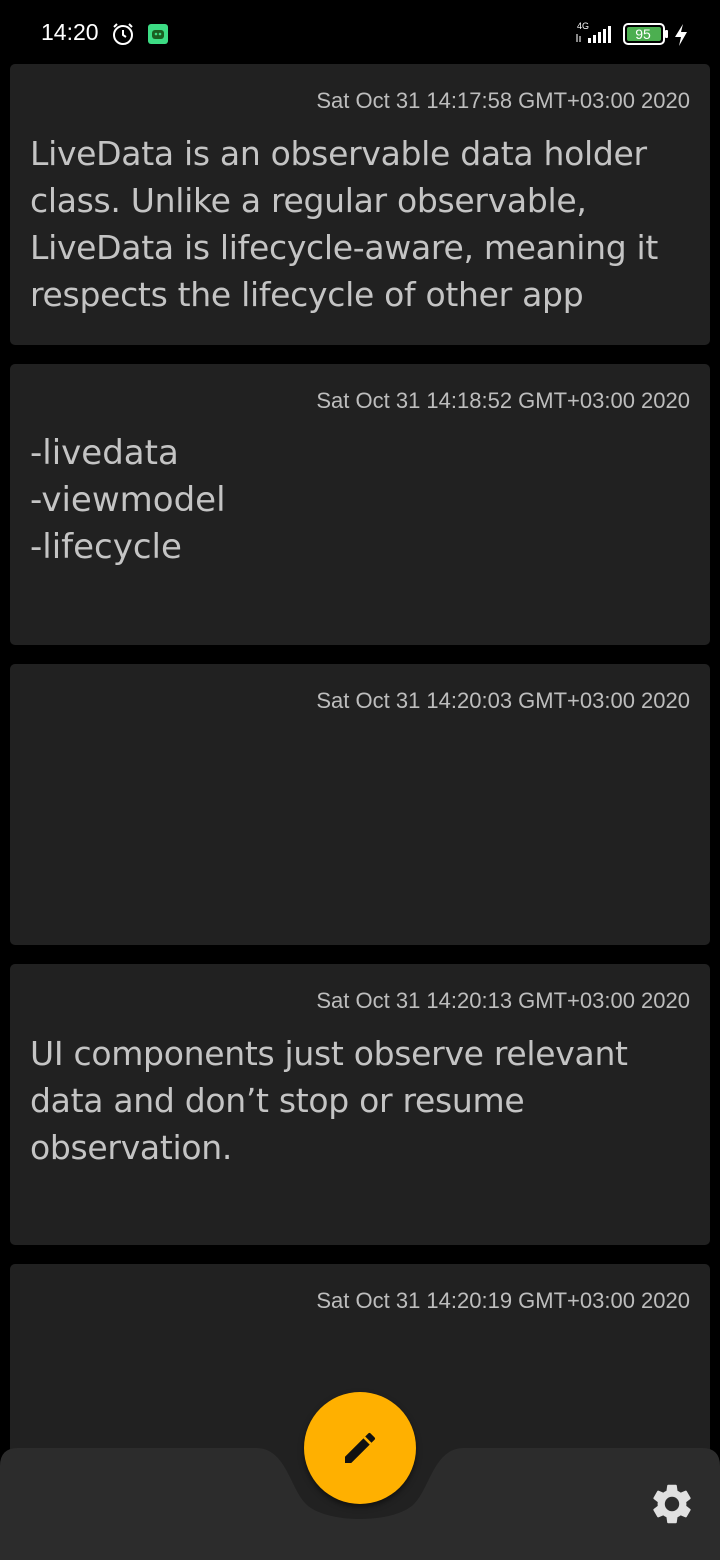 The width and height of the screenshot is (720, 1560). What do you see at coordinates (672, 1504) in the screenshot?
I see `gear-icon` at bounding box center [672, 1504].